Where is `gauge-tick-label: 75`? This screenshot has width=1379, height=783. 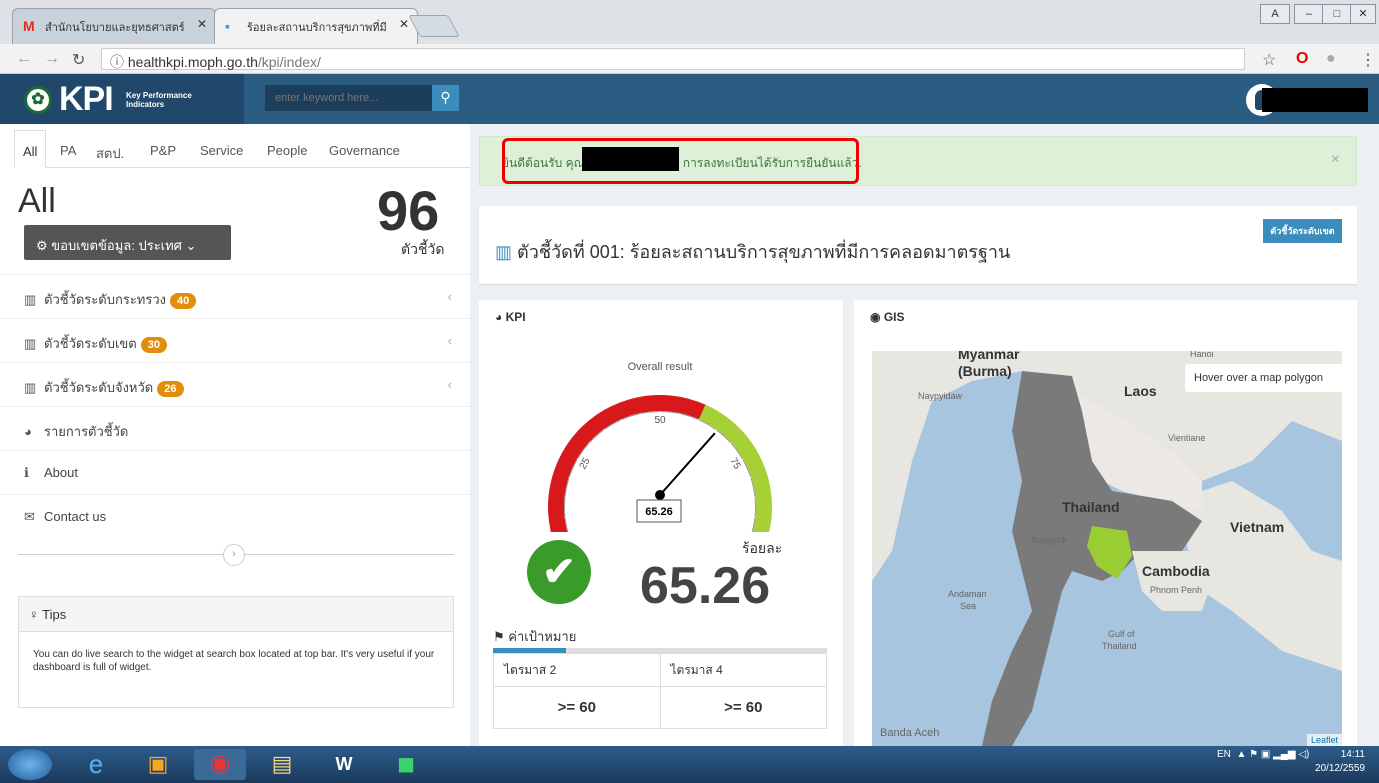
gauge-tick-label: 75 is located at coordinates (734, 464).